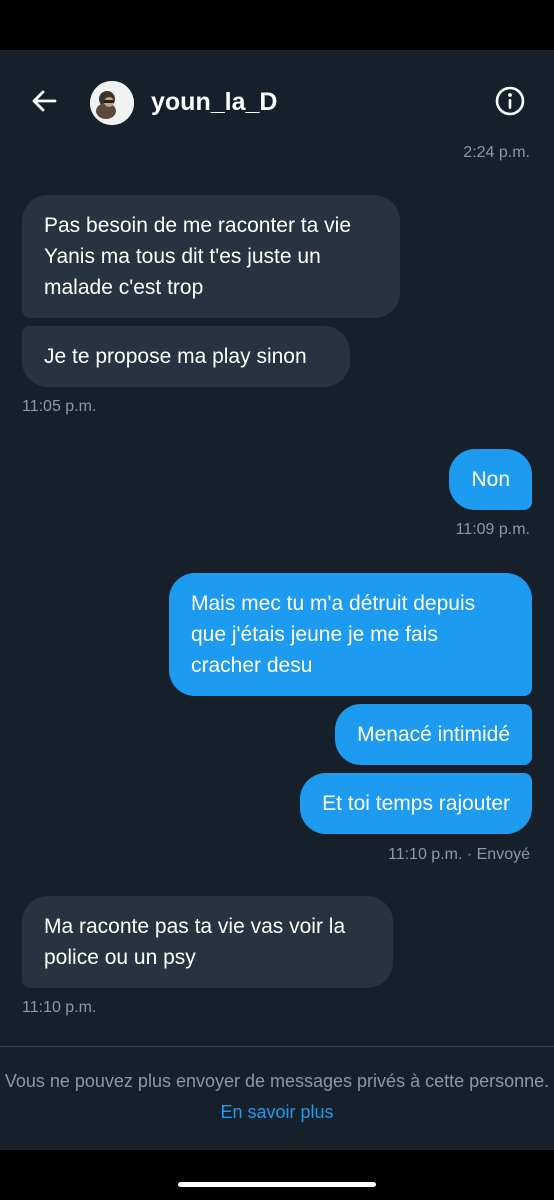  What do you see at coordinates (59, 406) in the screenshot?
I see `message-timestamp: 11:05 p.m.` at bounding box center [59, 406].